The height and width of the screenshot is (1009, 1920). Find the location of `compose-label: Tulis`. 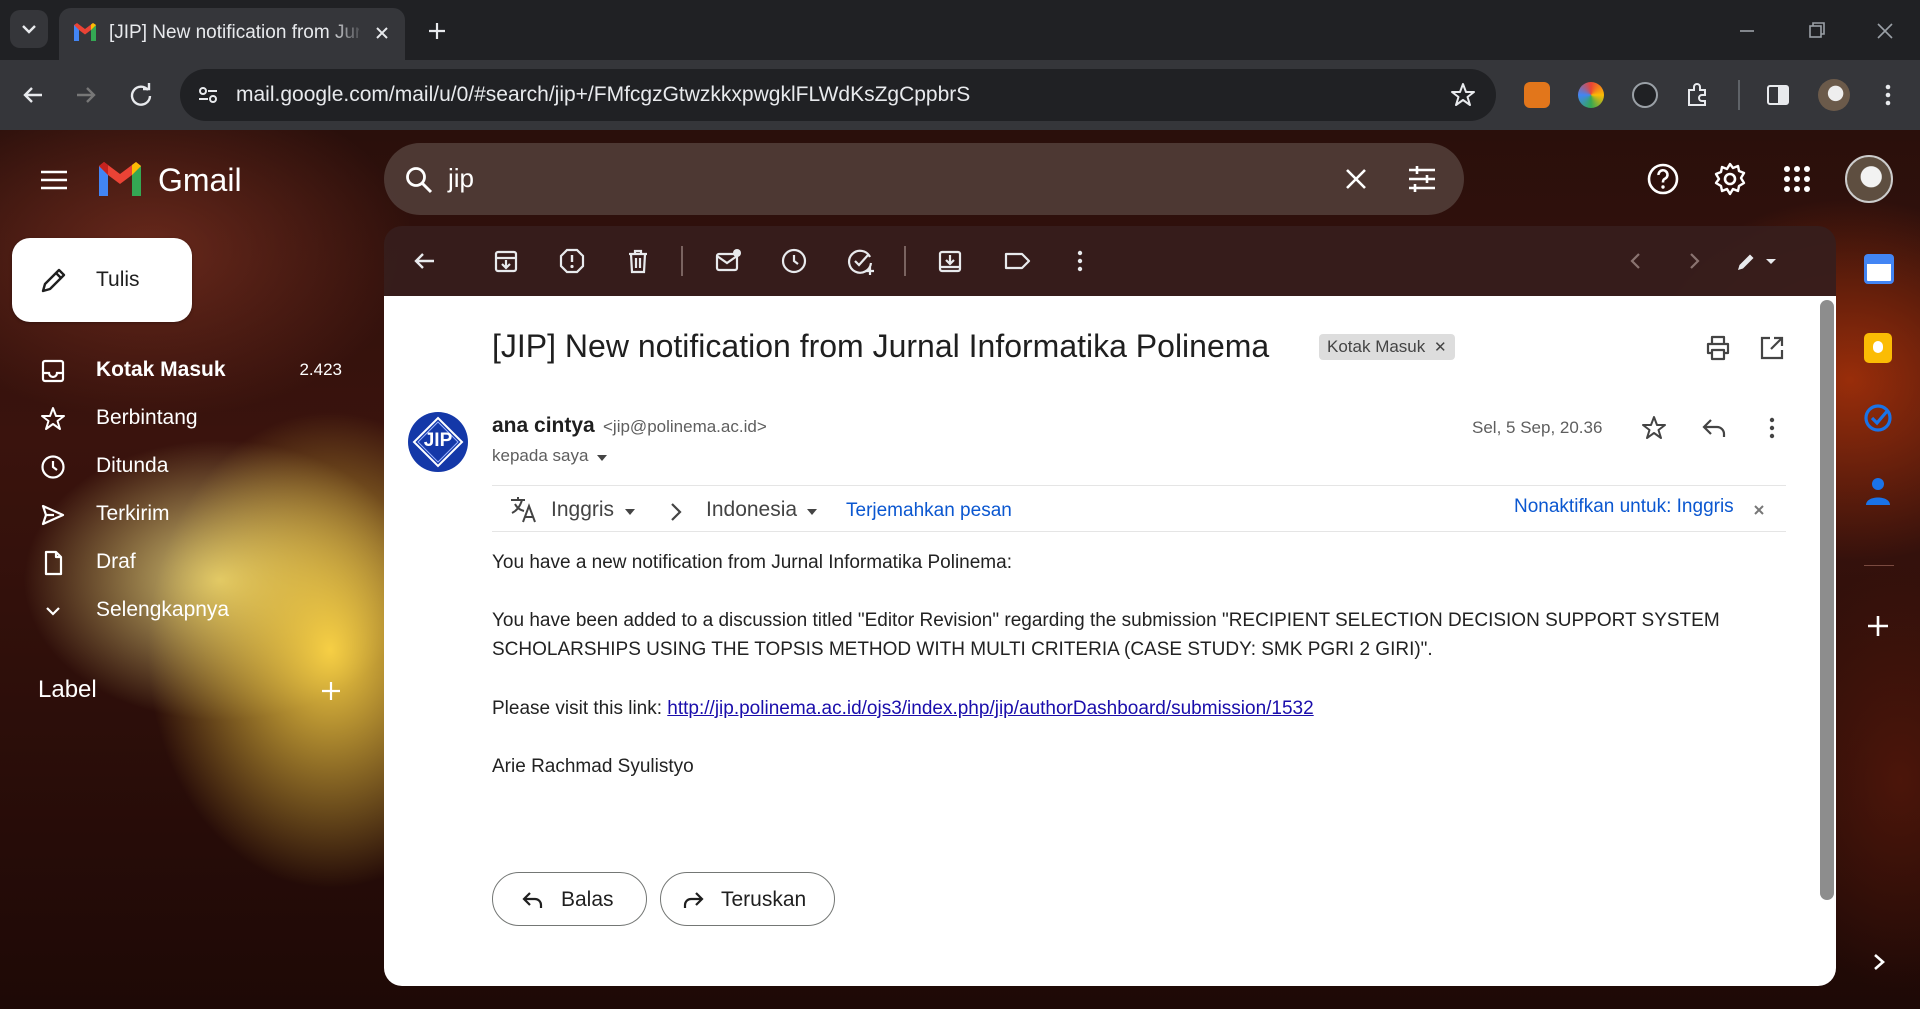

compose-label: Tulis is located at coordinates (118, 279).